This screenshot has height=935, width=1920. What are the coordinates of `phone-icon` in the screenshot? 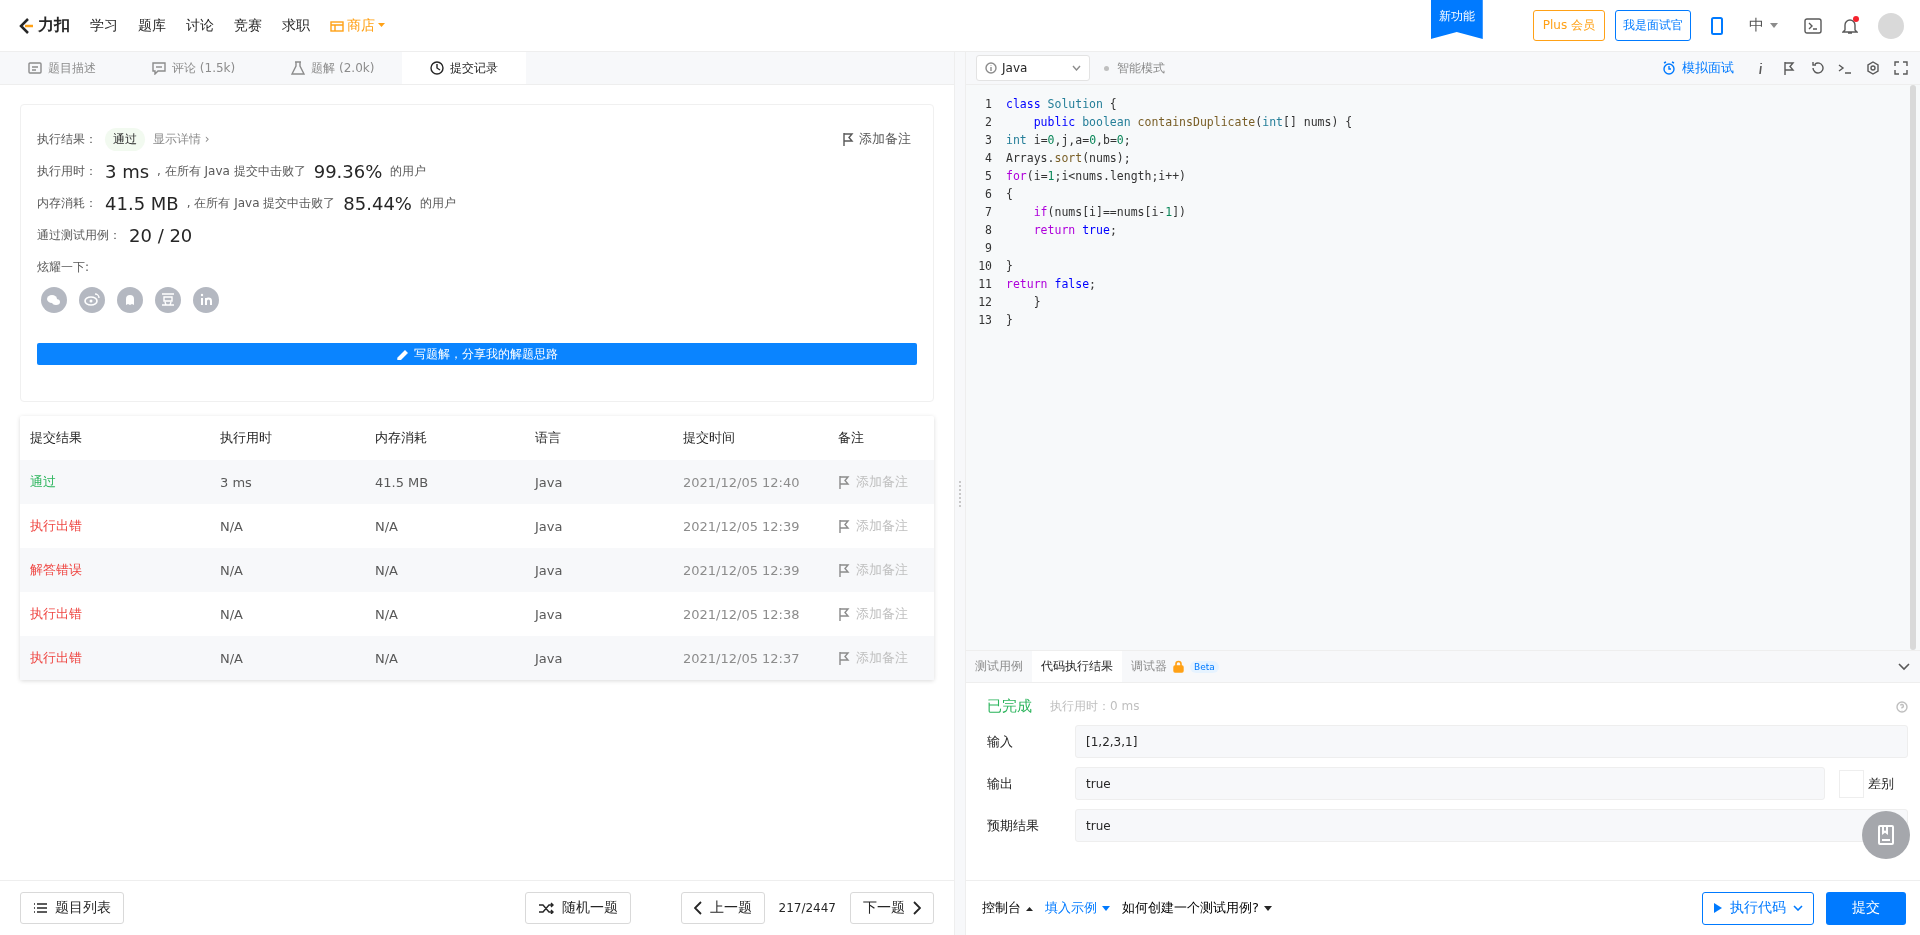 It's located at (1717, 25).